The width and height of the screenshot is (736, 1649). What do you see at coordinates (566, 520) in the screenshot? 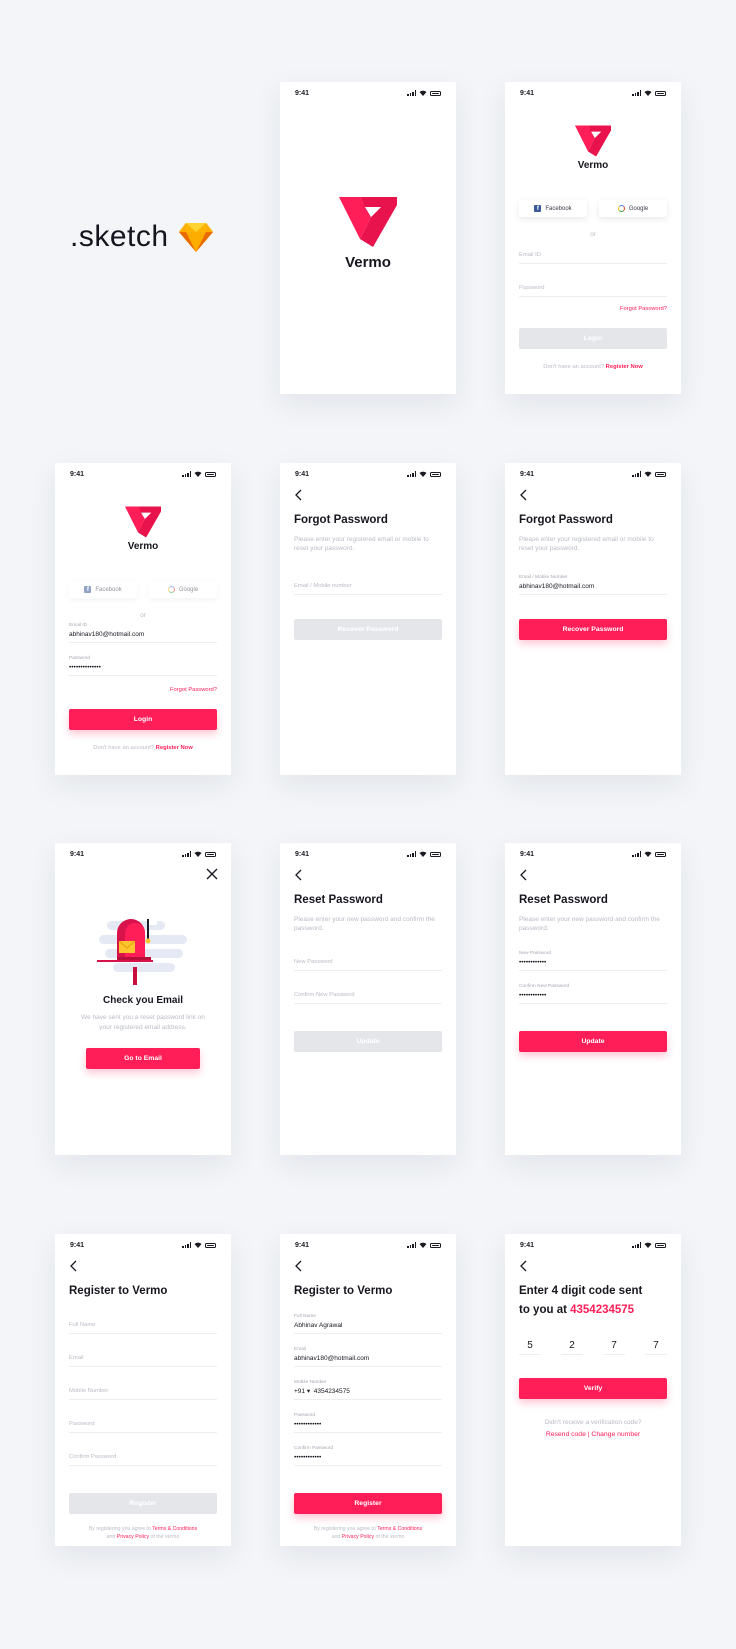
I see `page-title: Forgot Password` at bounding box center [566, 520].